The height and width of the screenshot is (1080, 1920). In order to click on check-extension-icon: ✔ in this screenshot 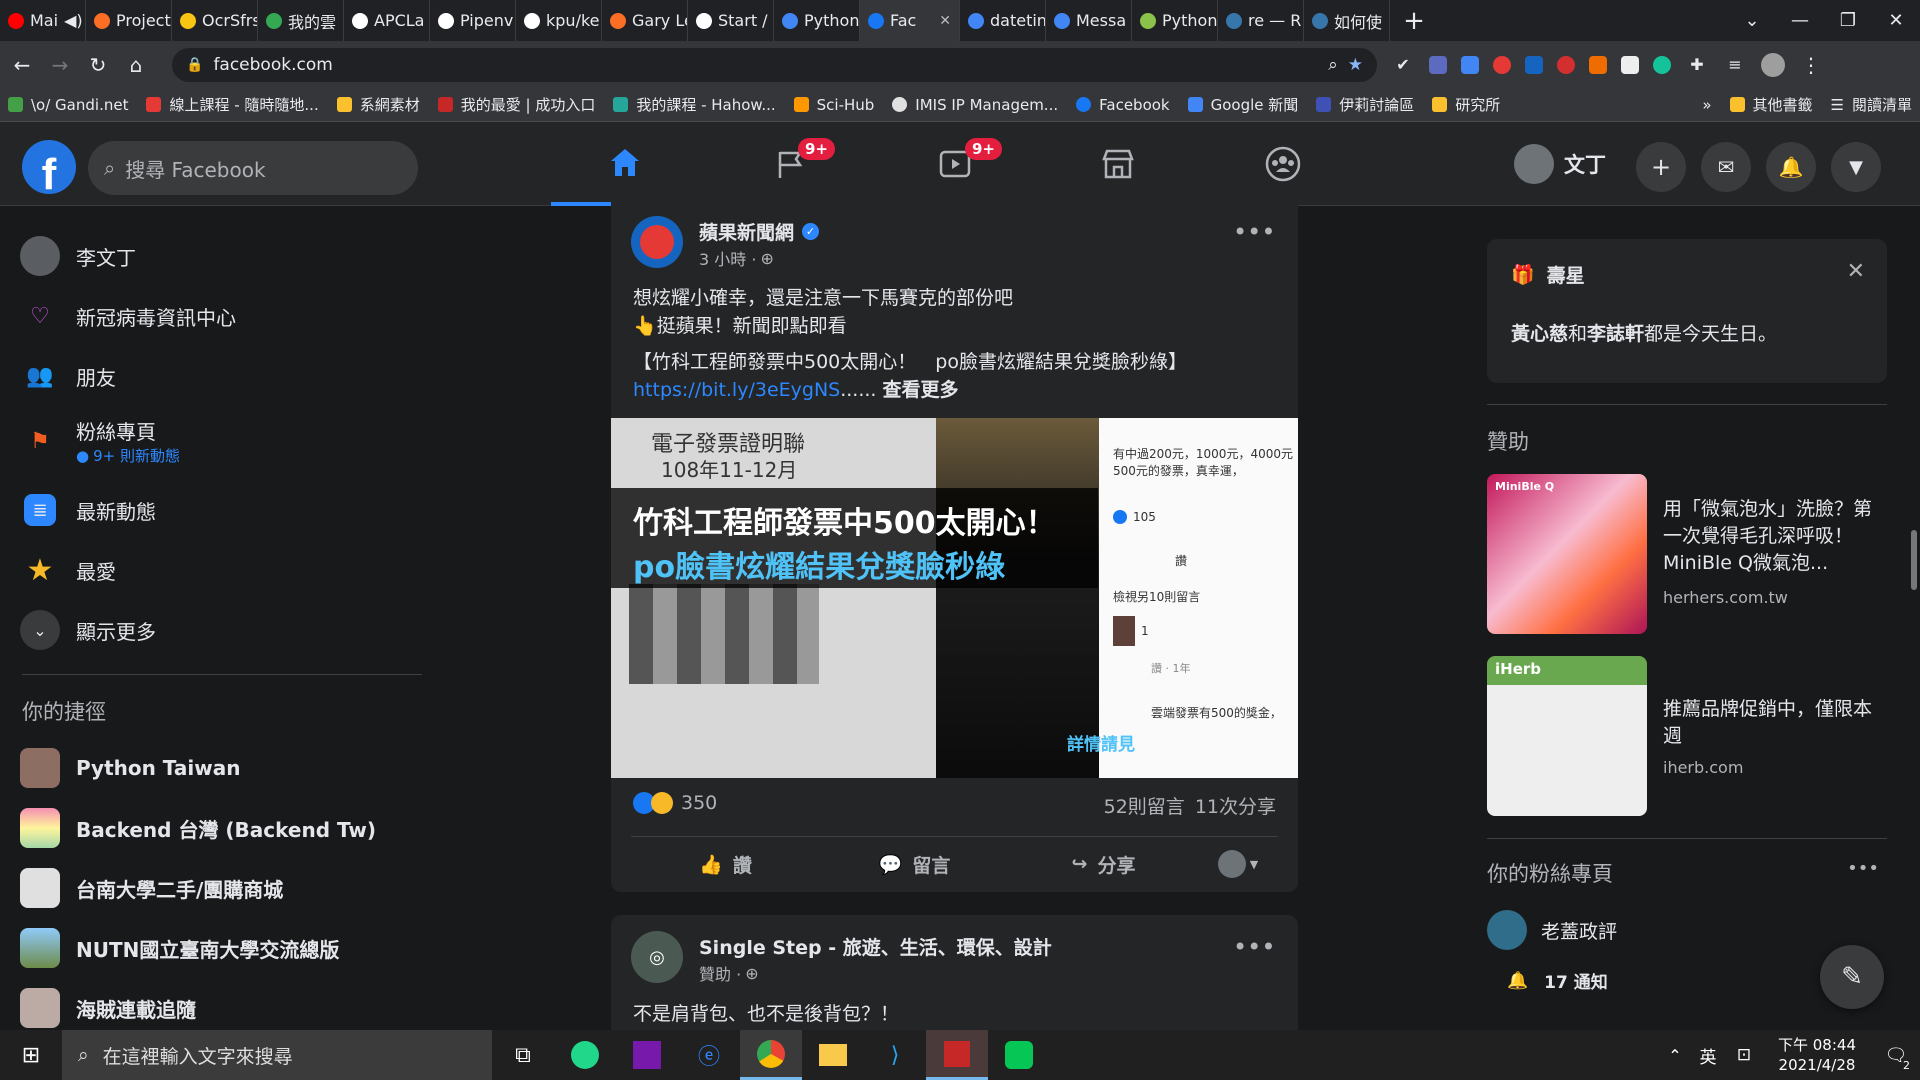, I will do `click(1403, 64)`.